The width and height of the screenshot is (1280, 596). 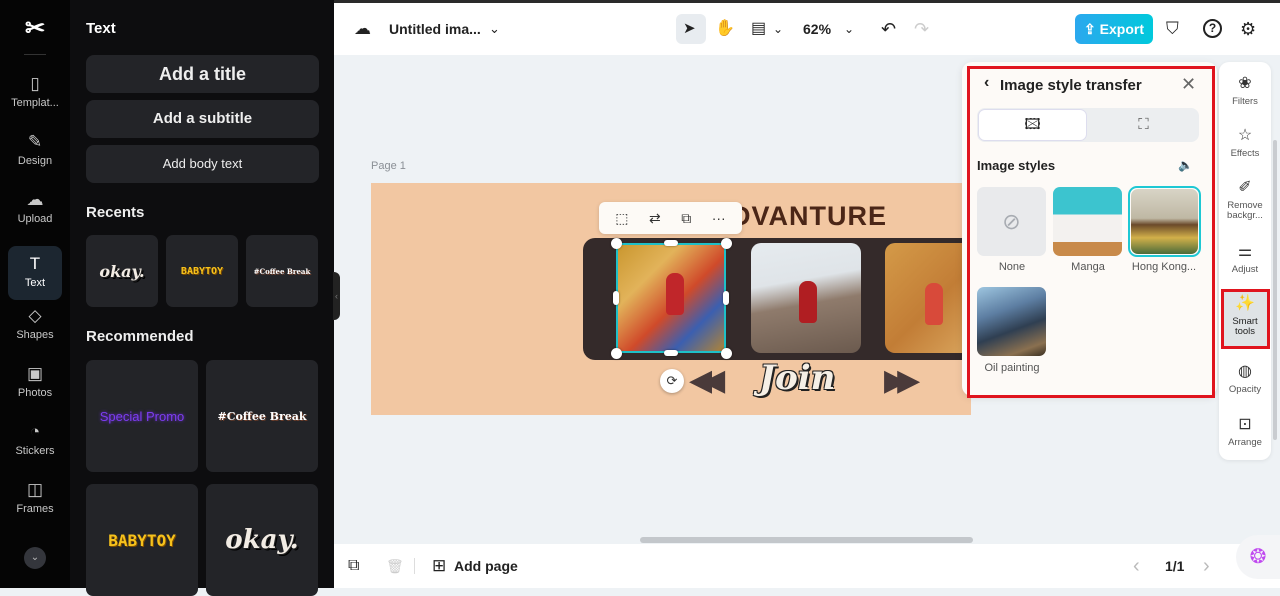 What do you see at coordinates (1245, 378) in the screenshot?
I see `rt-item-opacity: ◍ Opacity` at bounding box center [1245, 378].